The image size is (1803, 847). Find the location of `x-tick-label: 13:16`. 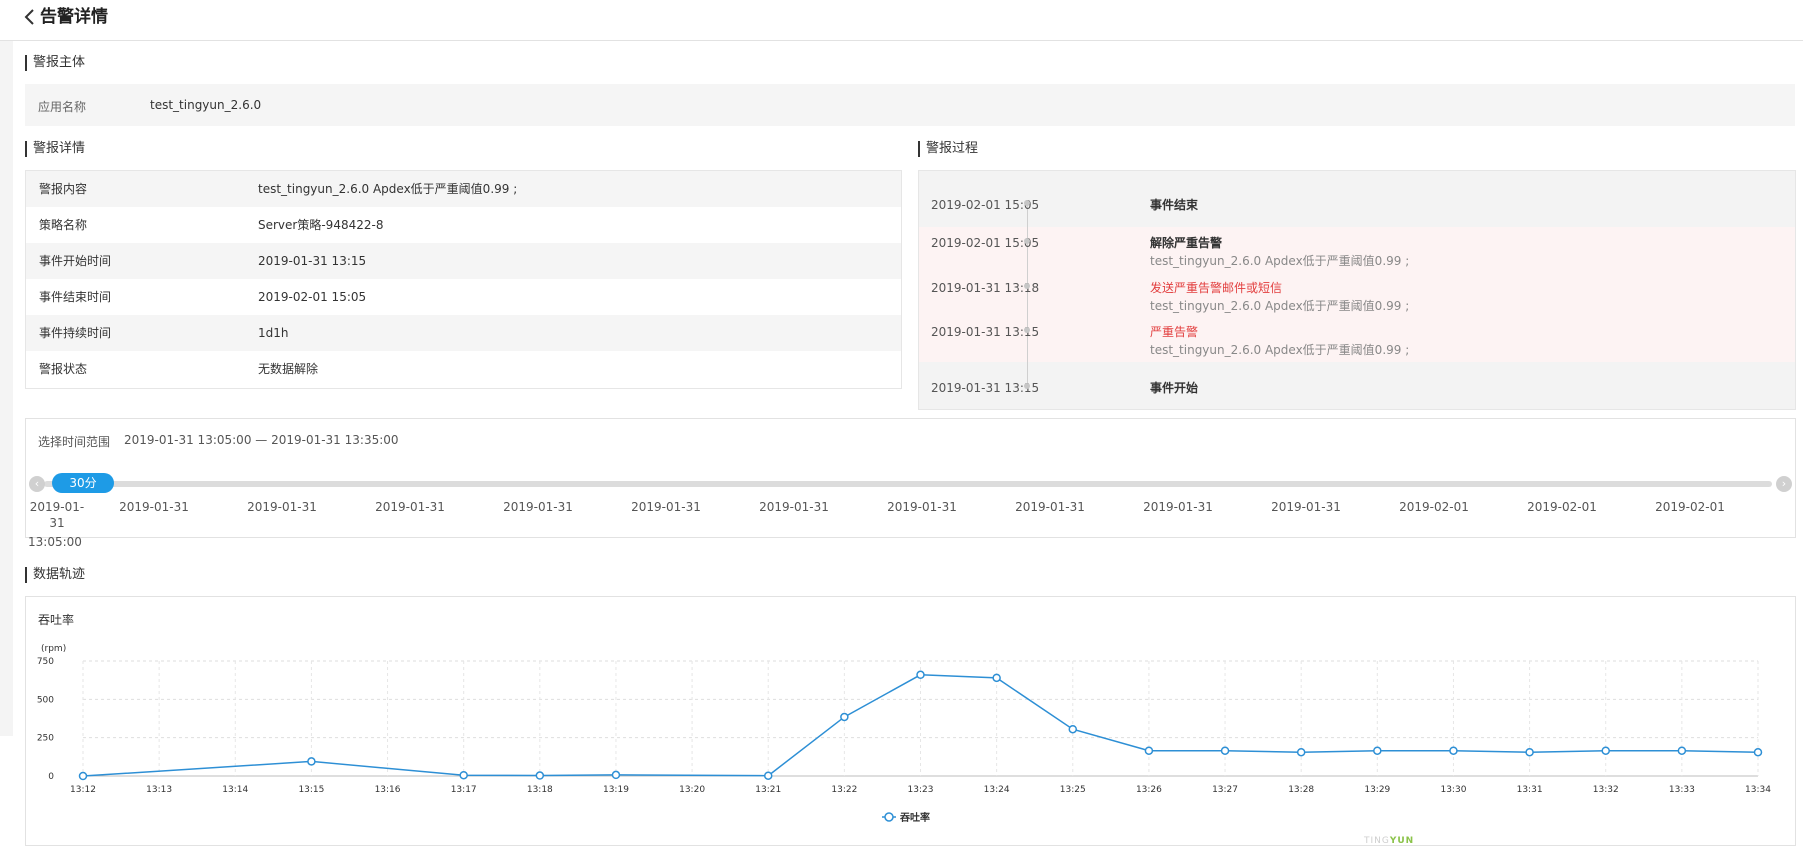

x-tick-label: 13:16 is located at coordinates (388, 790).